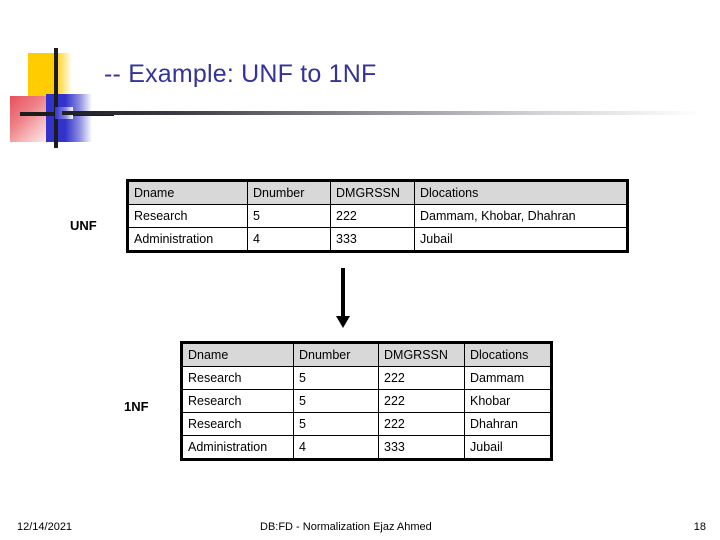  Describe the element at coordinates (507, 378) in the screenshot. I see `cell-dlocations: Dammam` at that location.